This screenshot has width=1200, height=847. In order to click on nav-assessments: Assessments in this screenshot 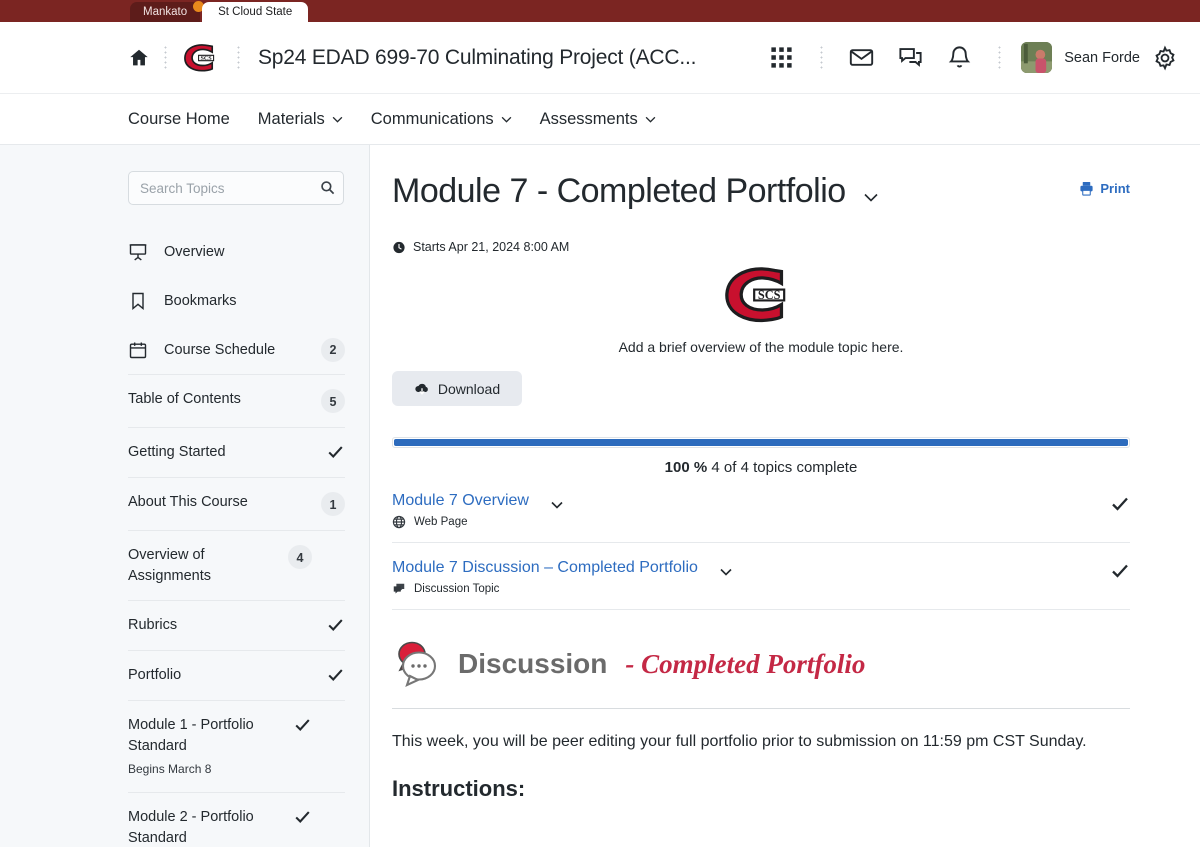, I will do `click(598, 119)`.